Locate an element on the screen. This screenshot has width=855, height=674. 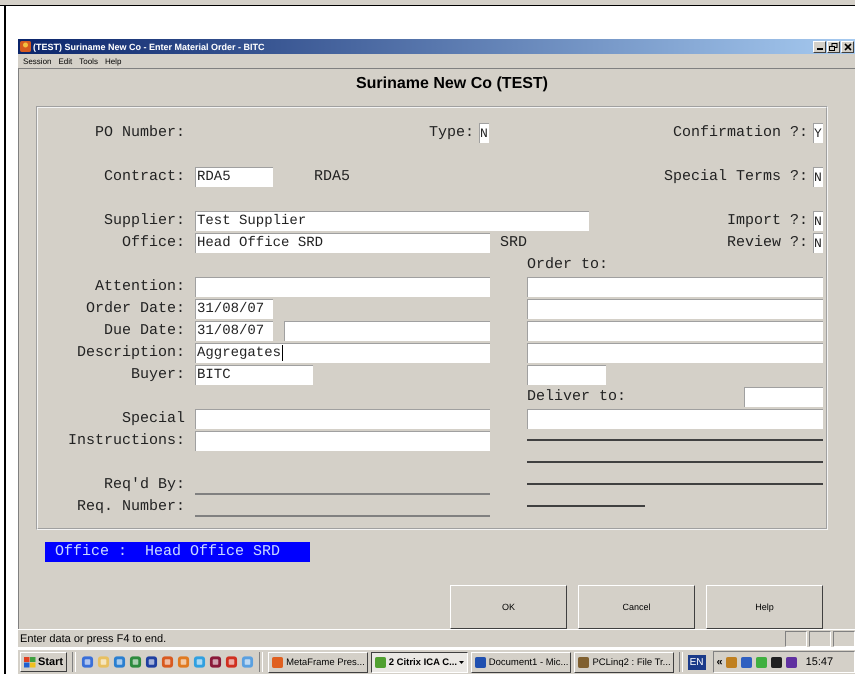
field-label: Attention: is located at coordinates (139, 287).